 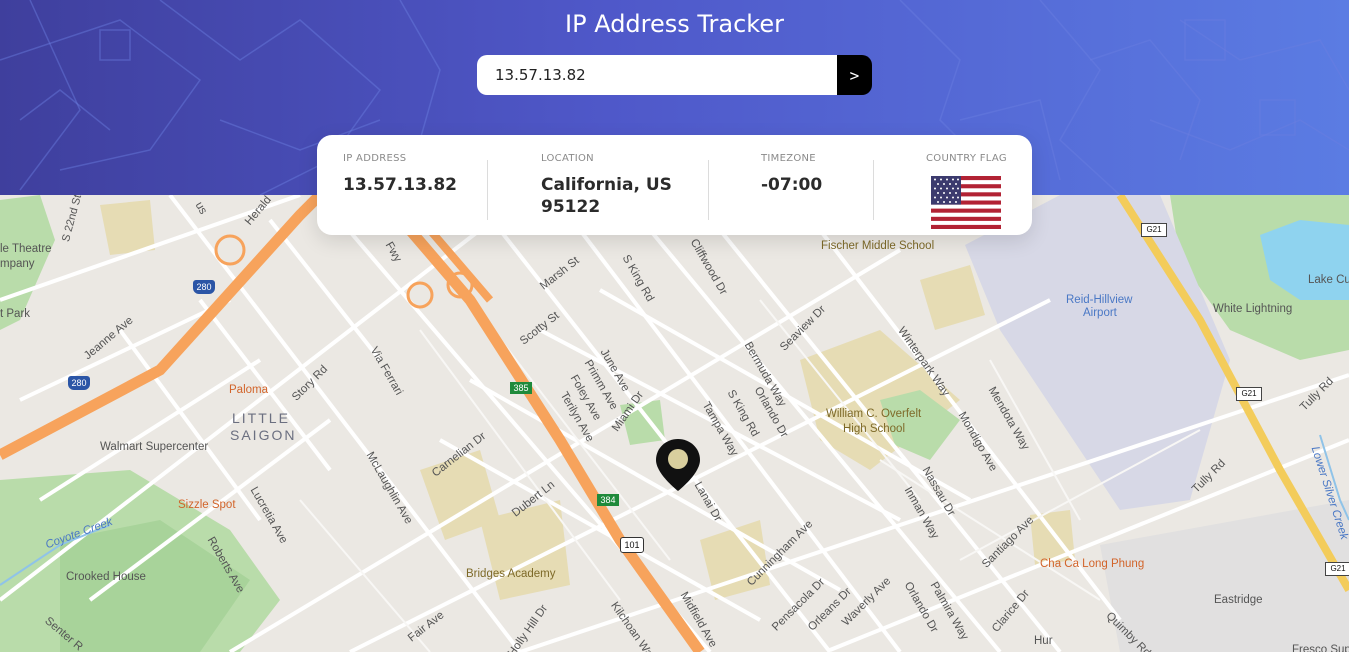 What do you see at coordinates (1320, 648) in the screenshot?
I see `map-label: Fresco Super` at bounding box center [1320, 648].